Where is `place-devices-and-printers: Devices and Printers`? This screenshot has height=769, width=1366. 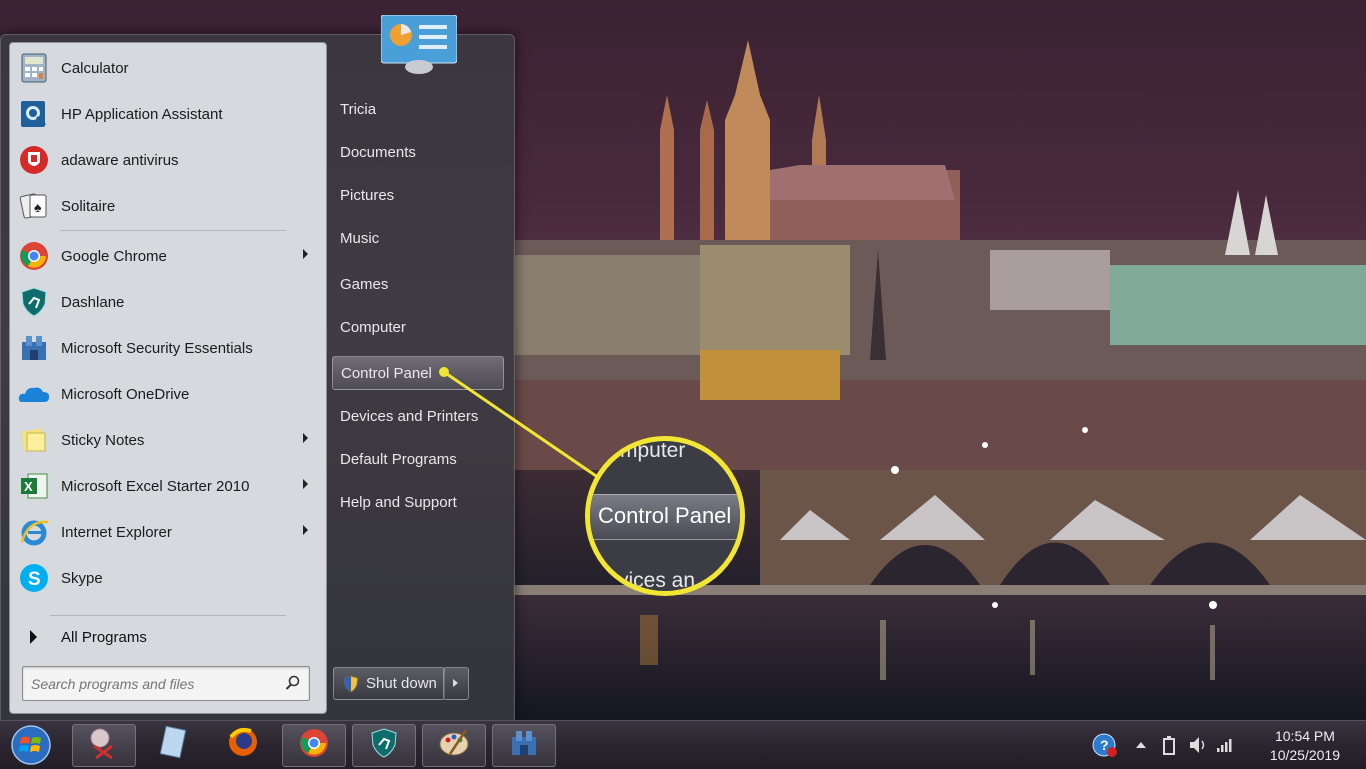 place-devices-and-printers: Devices and Printers is located at coordinates (417, 416).